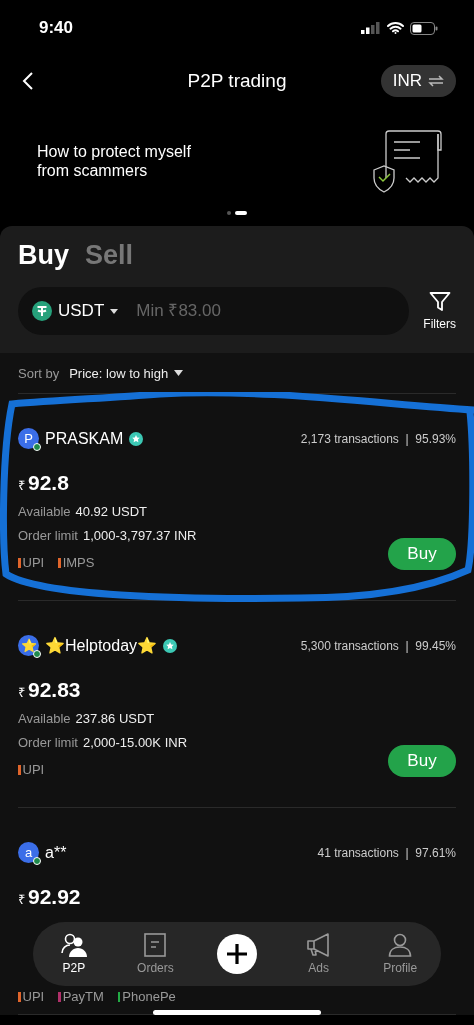 This screenshot has height=1025, width=474. I want to click on filters-button: Filters, so click(439, 311).